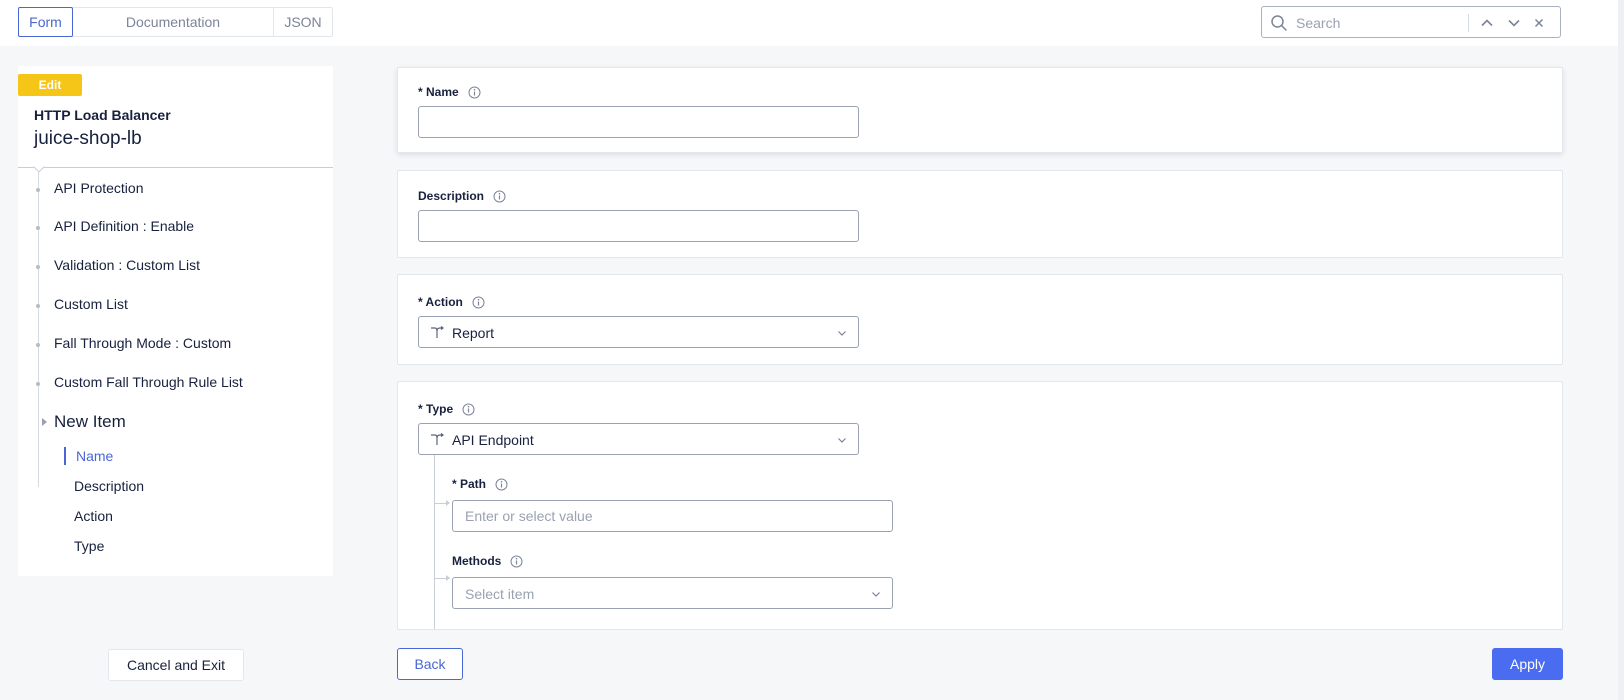 The image size is (1624, 700). I want to click on tab-documentation: Documentation, so click(173, 22).